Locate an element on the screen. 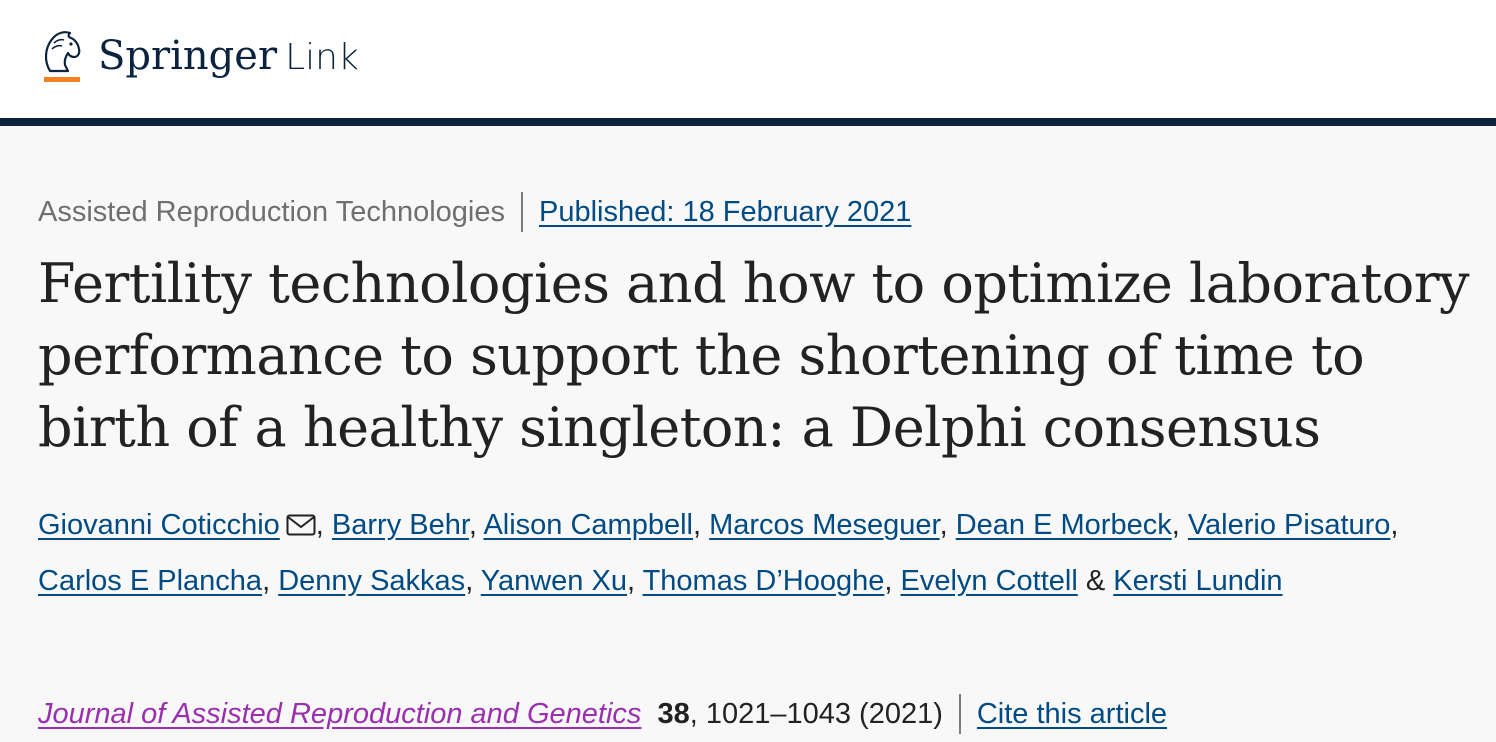  published-date-link: Published: 18 February 2021 is located at coordinates (725, 212).